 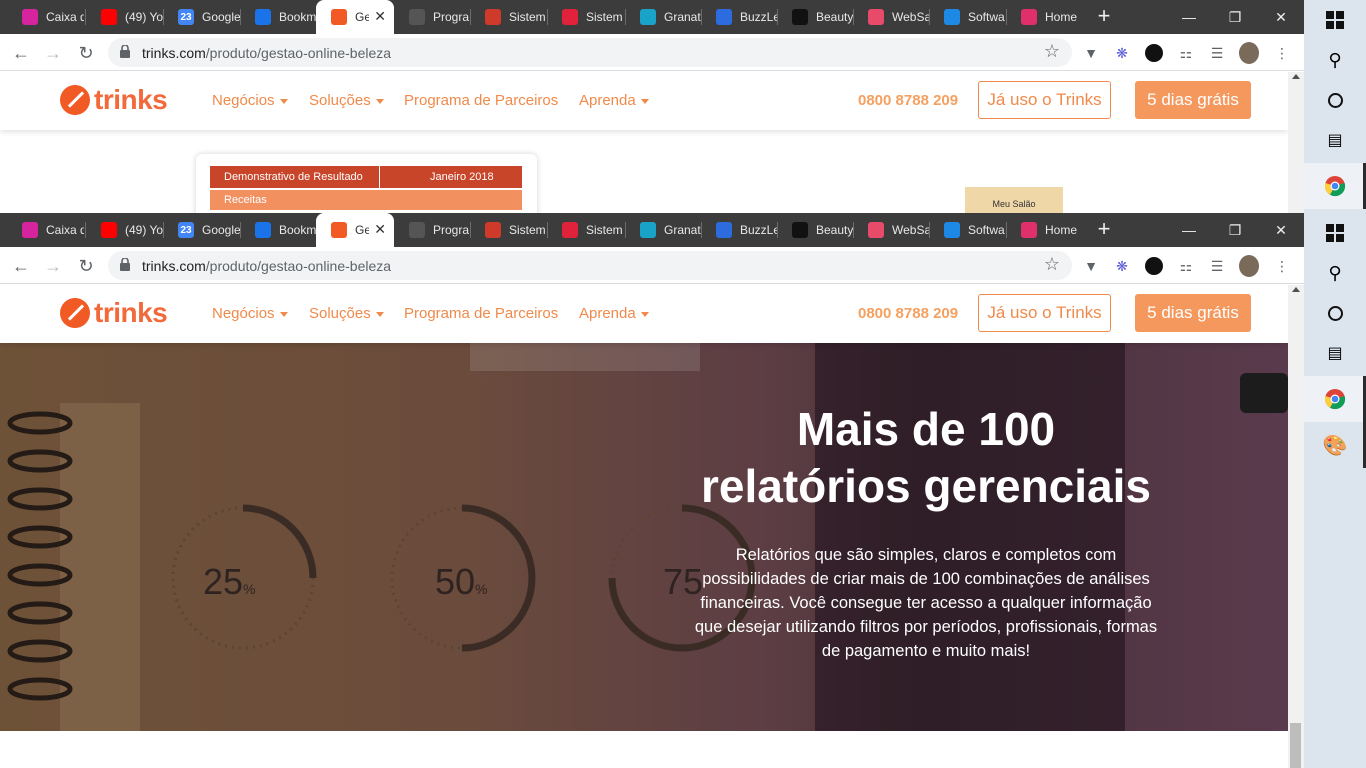 What do you see at coordinates (800, 230) in the screenshot?
I see `beauty-icon` at bounding box center [800, 230].